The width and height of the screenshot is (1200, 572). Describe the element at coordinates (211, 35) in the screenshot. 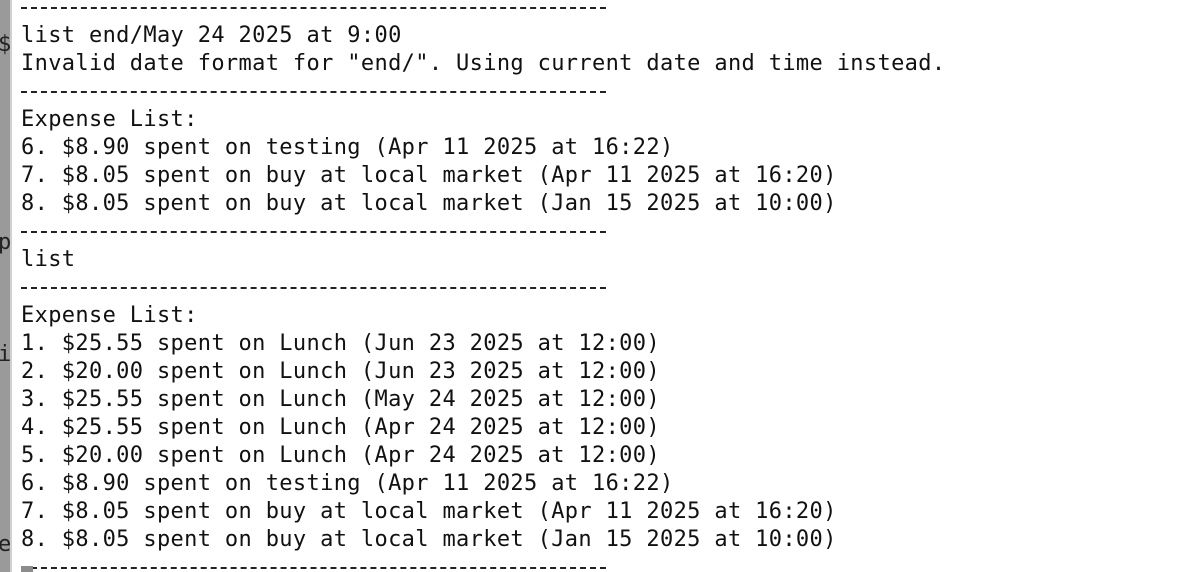

I see `terminal-line: list end/May 24 2025 at 9:00` at that location.